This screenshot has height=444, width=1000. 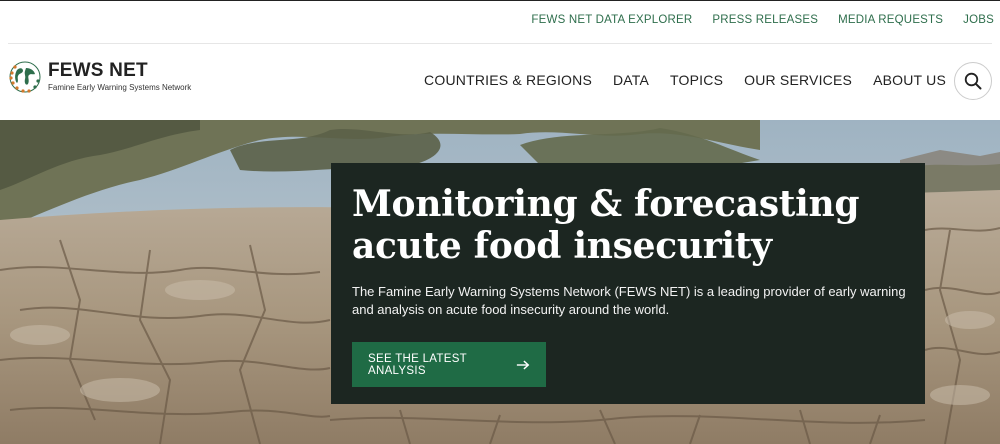 I want to click on cta-label: SEE THE LATEST ANALYSIS, so click(x=417, y=364).